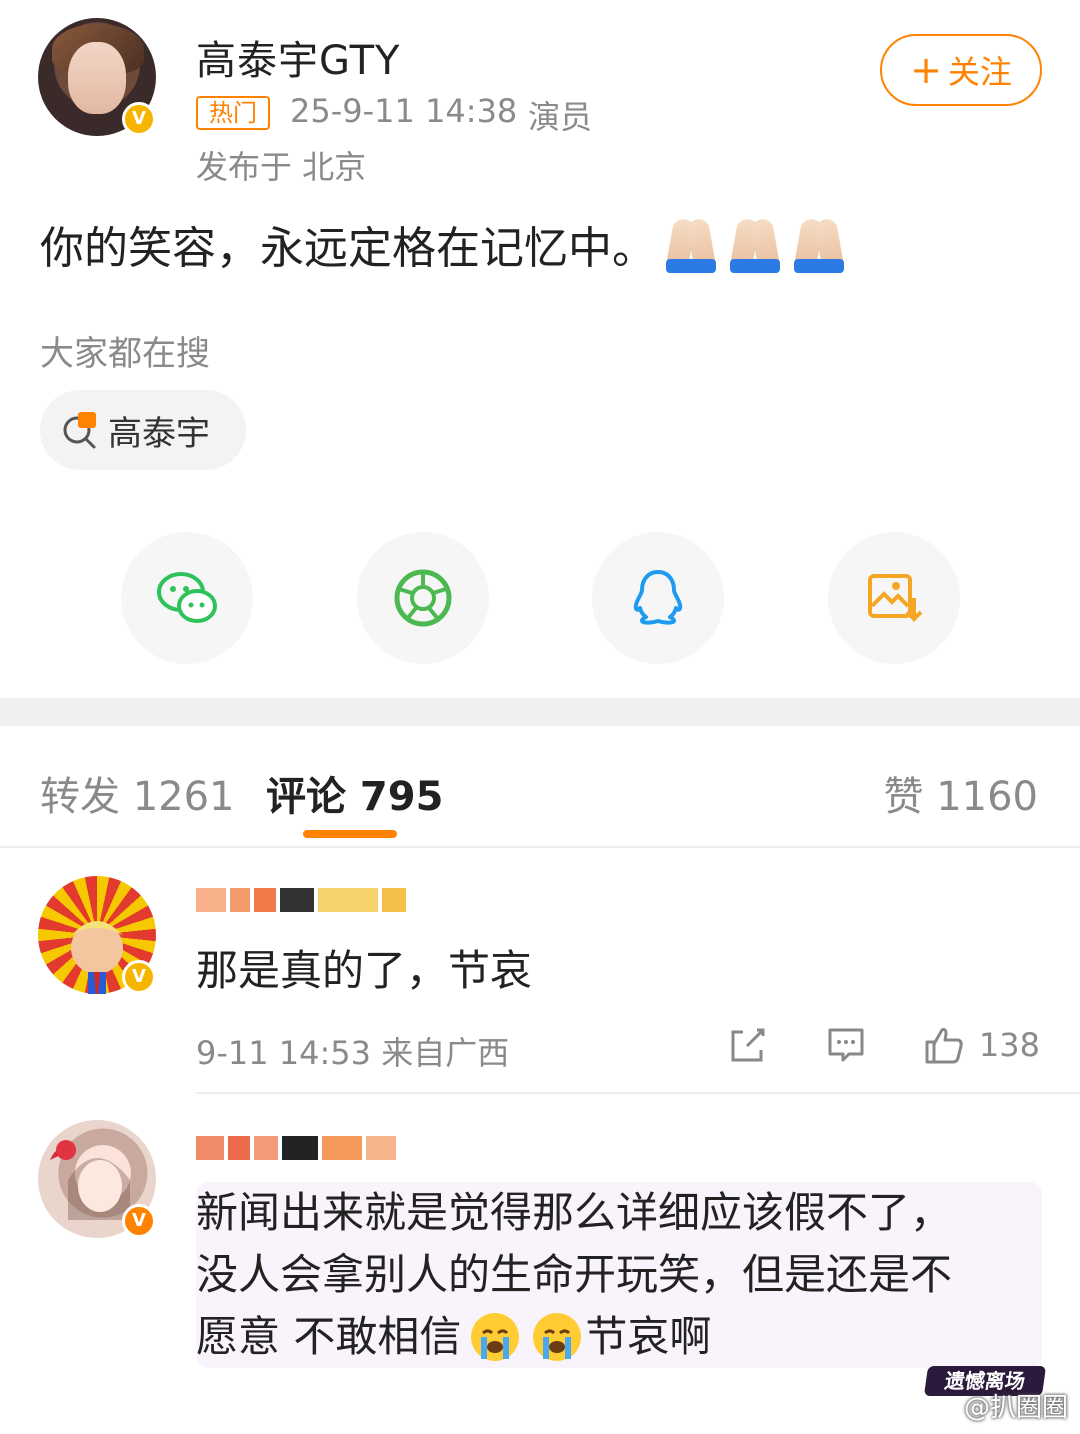 The height and width of the screenshot is (1434, 1080). I want to click on section-divider, so click(540, 712).